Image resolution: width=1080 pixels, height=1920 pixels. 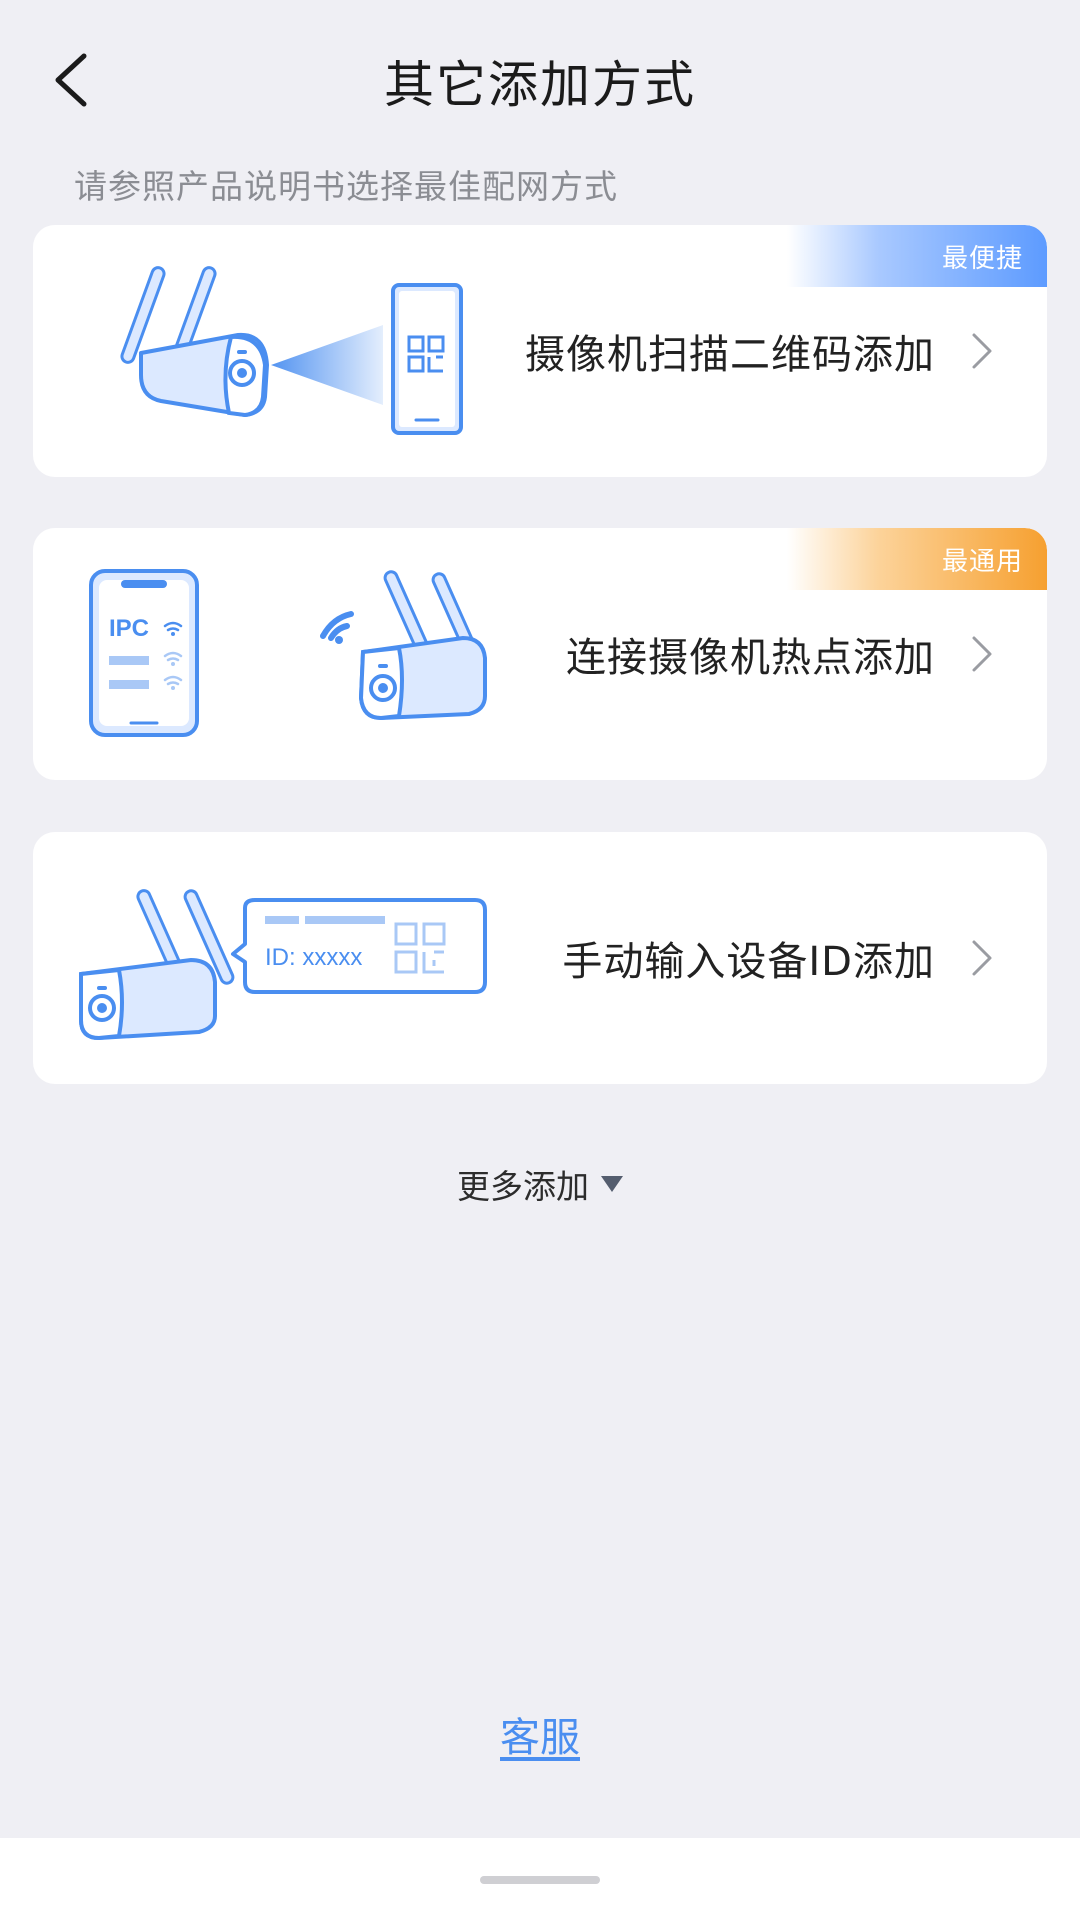 I want to click on camera-scan-qr-illustration, so click(x=291, y=350).